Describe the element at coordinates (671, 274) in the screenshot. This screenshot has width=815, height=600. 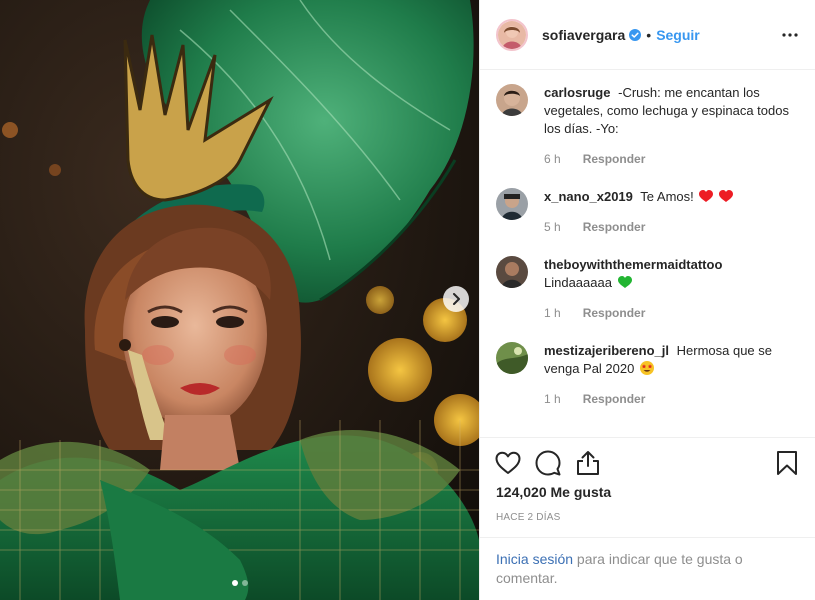
I see `comment-text: theboywiththemermaidtattoo Lindaaaaaa` at that location.